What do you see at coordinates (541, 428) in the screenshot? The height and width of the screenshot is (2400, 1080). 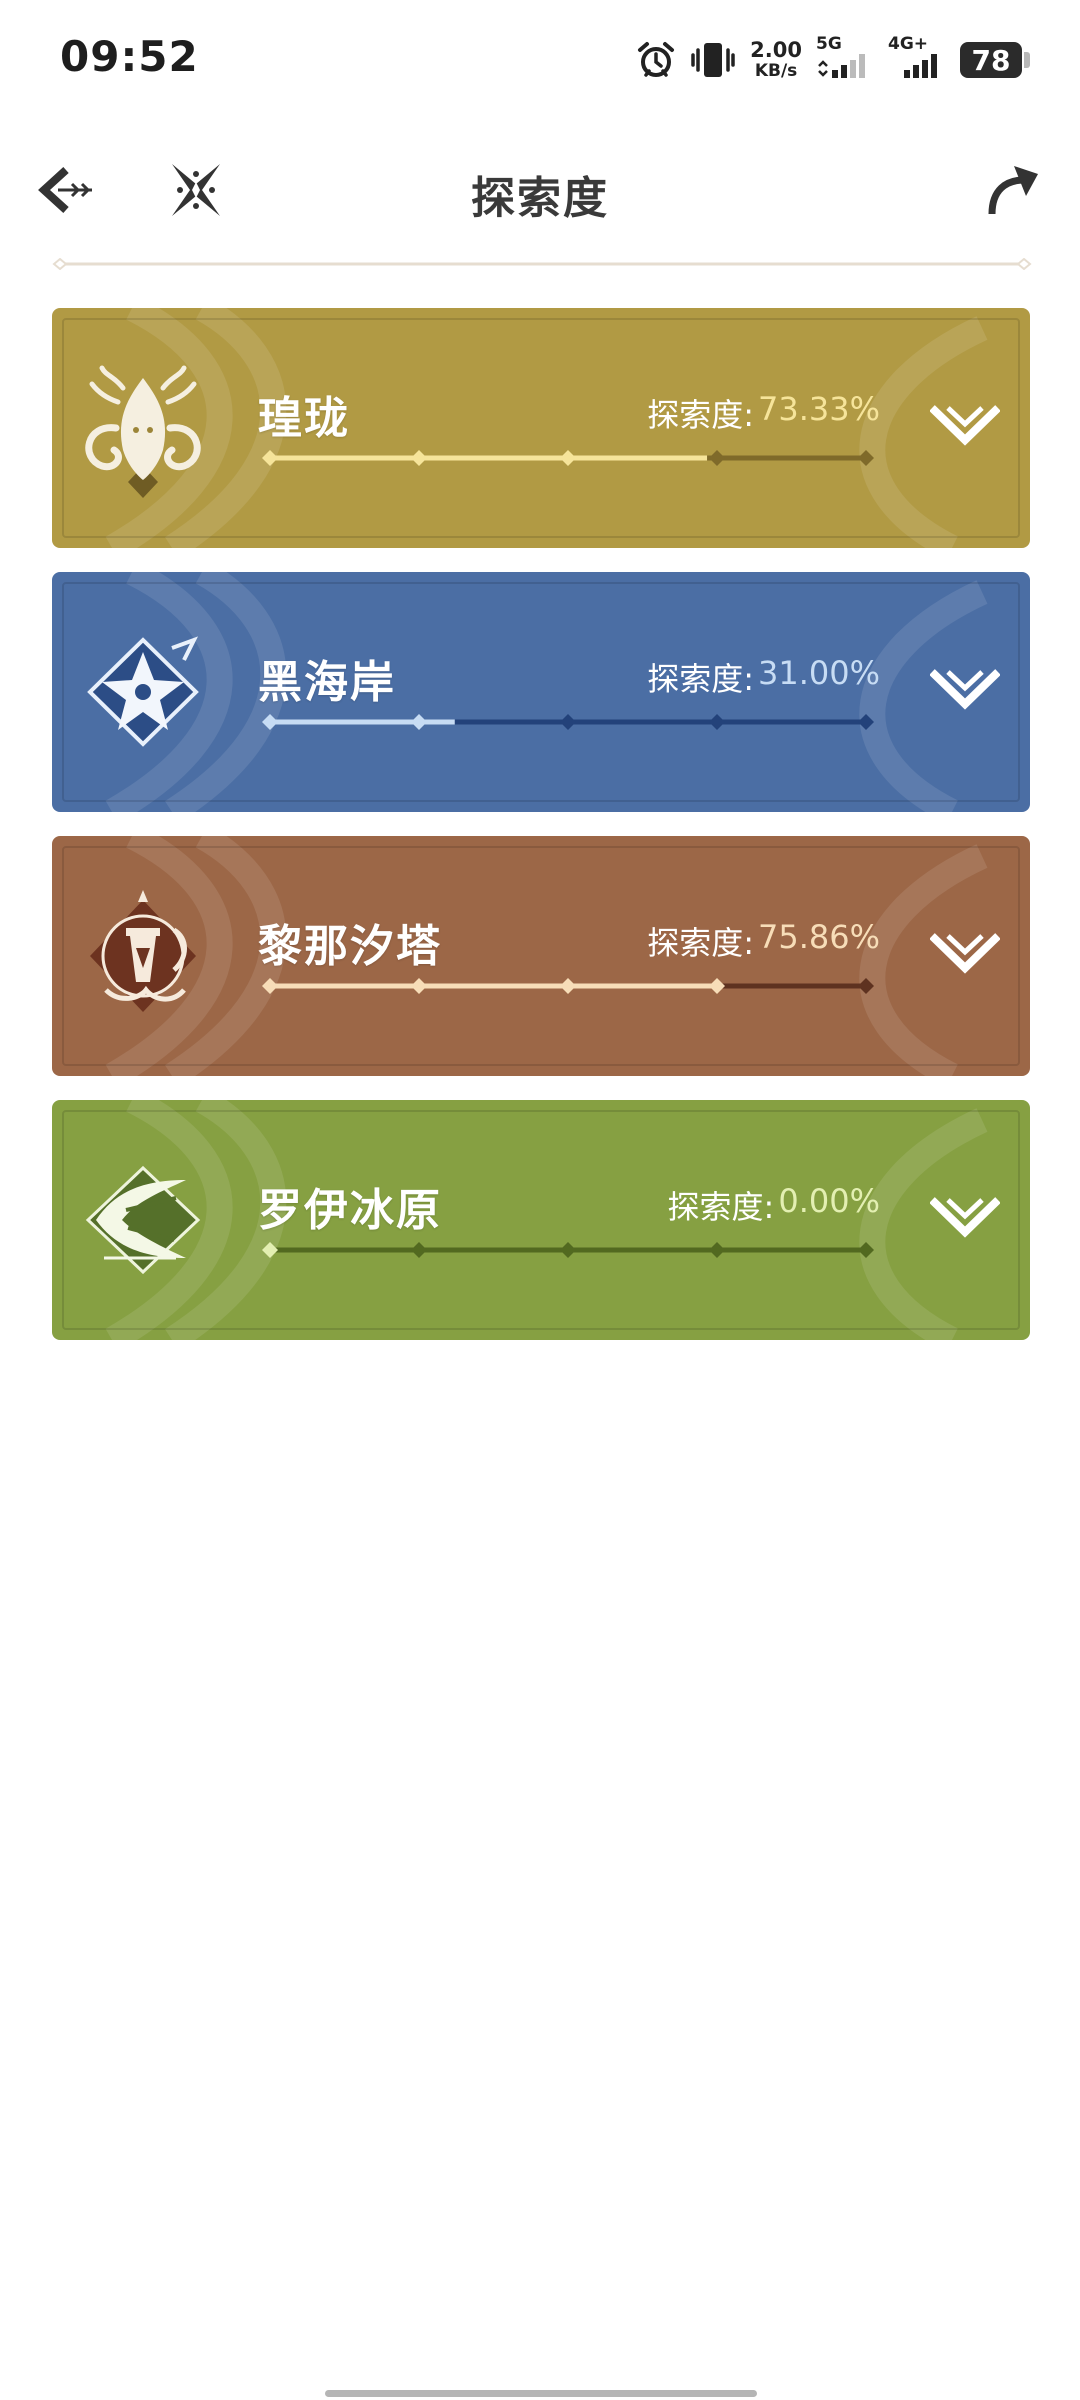 I see `region-card-huanglong: 瑝珑 探索度: 73.33%` at bounding box center [541, 428].